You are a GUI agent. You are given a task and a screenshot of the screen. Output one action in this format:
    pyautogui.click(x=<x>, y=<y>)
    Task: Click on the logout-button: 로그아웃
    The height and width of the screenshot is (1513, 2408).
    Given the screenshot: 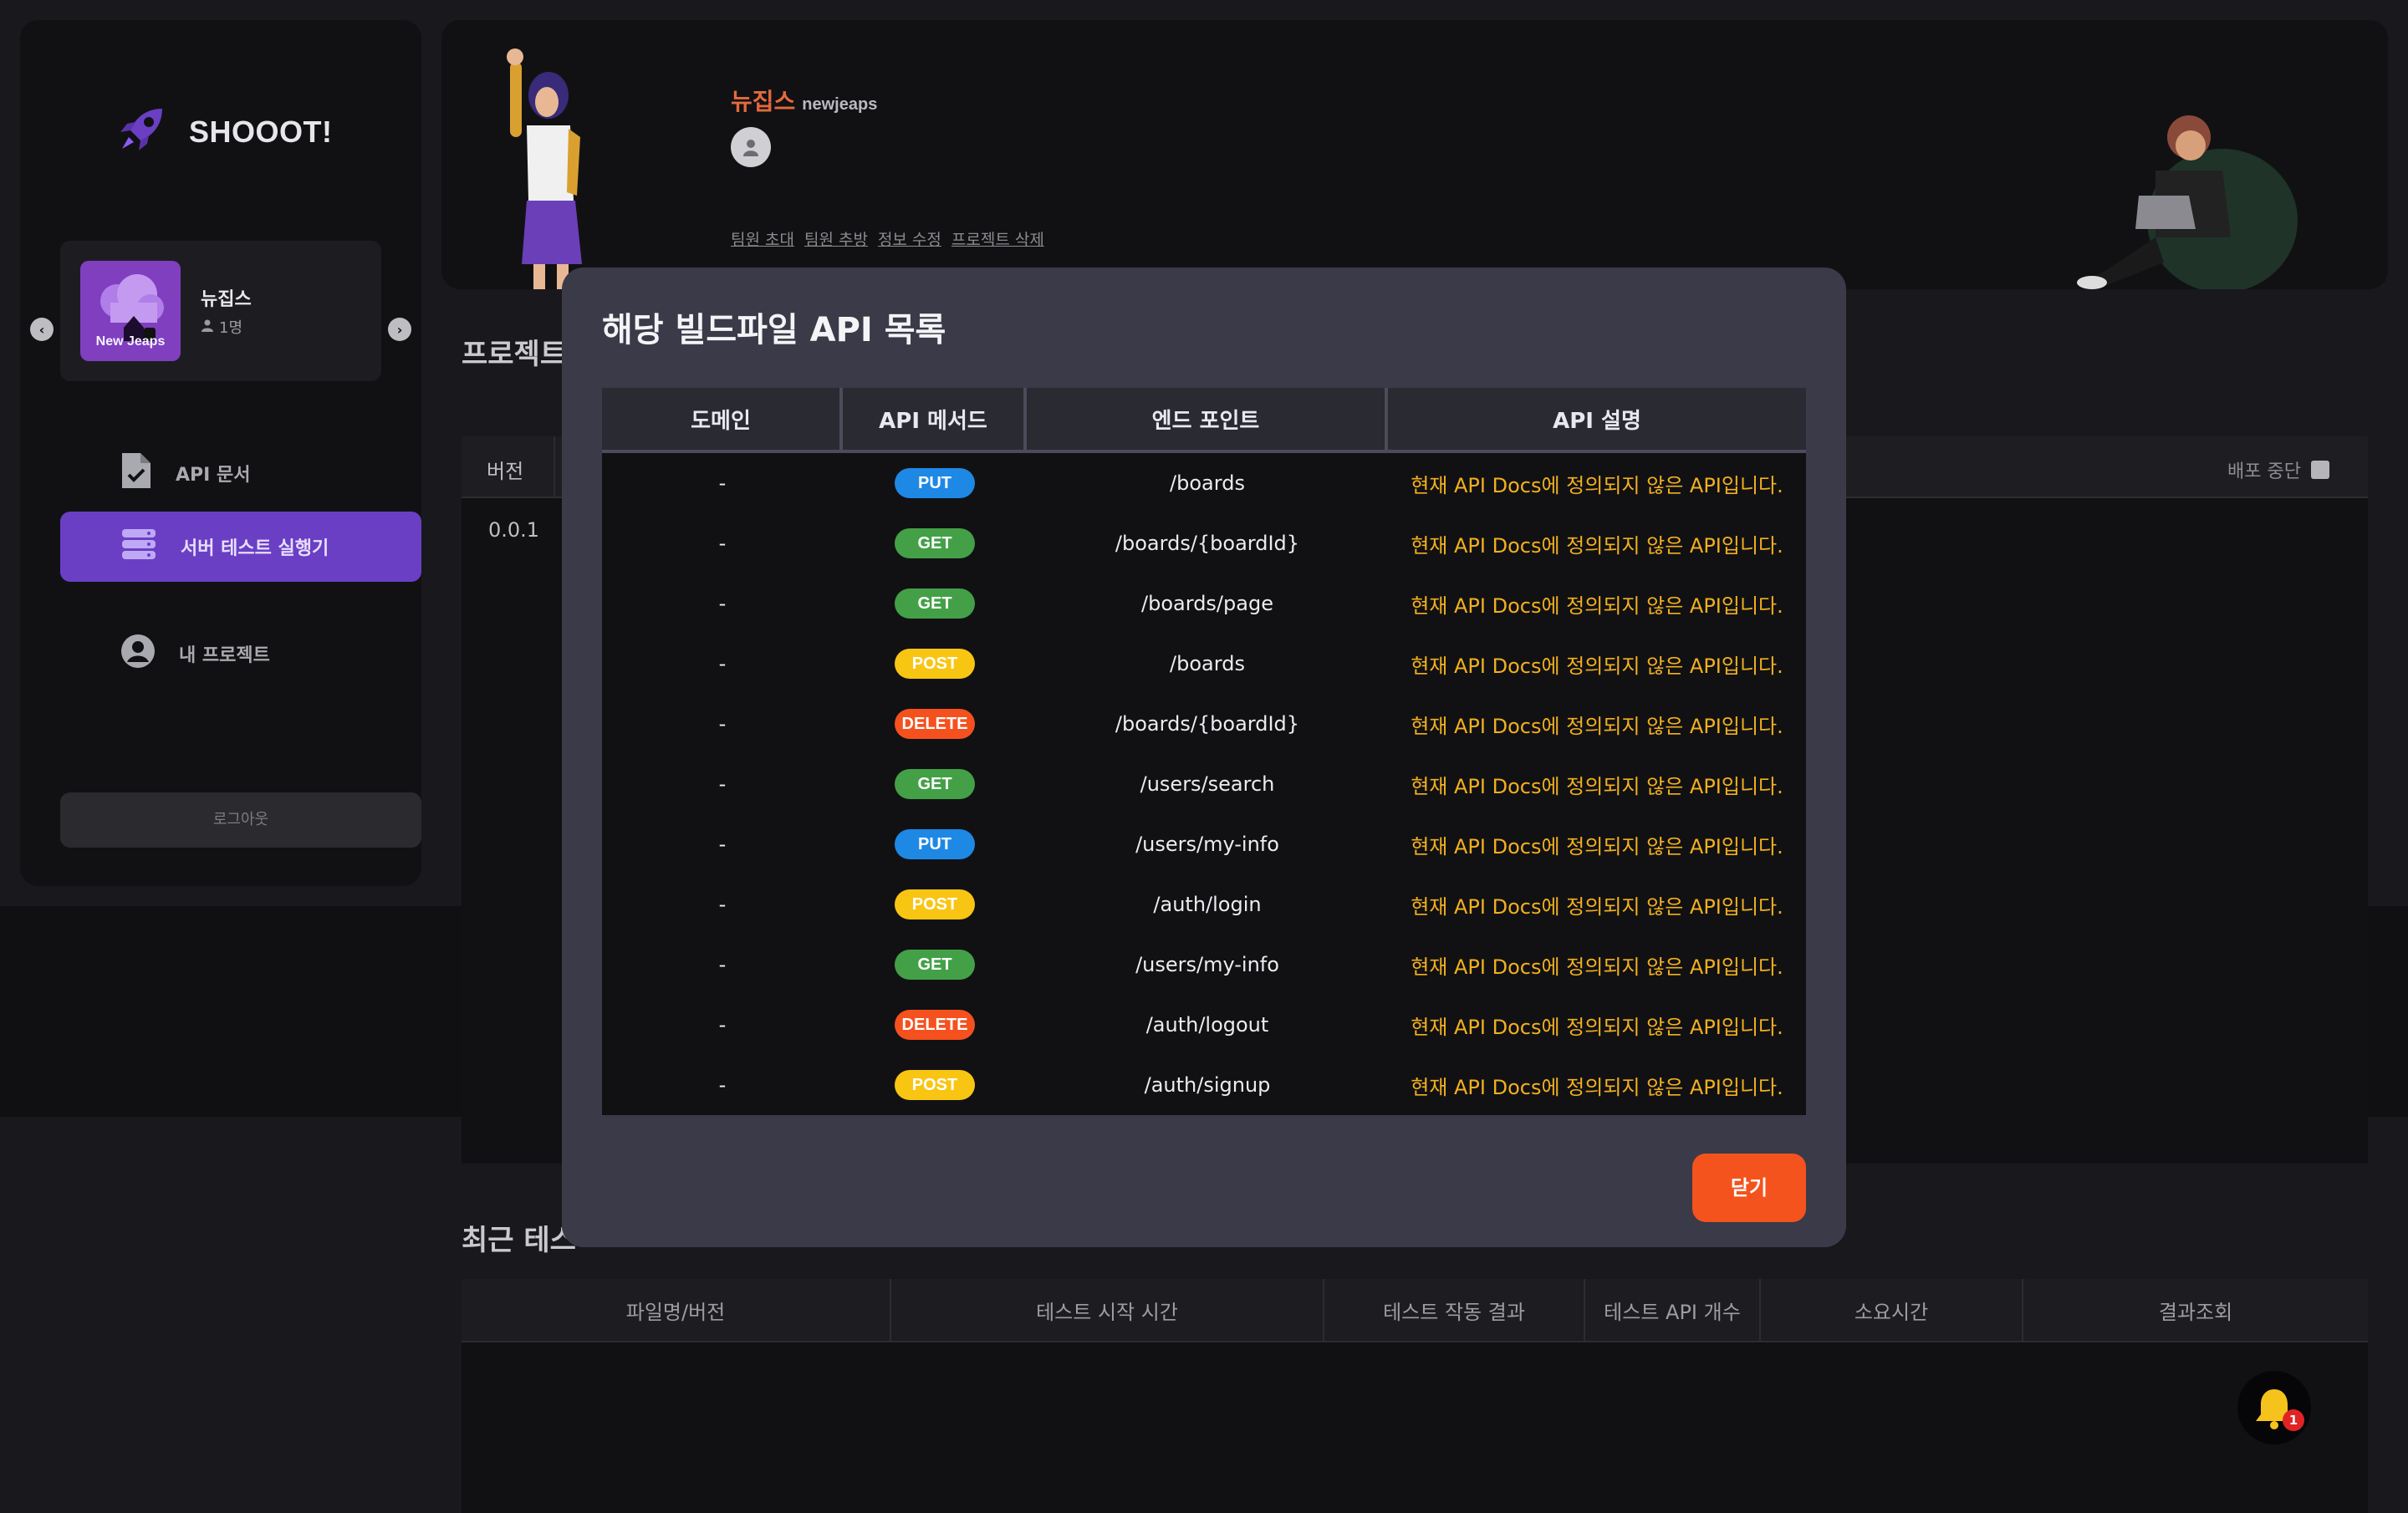 What is the action you would take?
    pyautogui.click(x=241, y=820)
    